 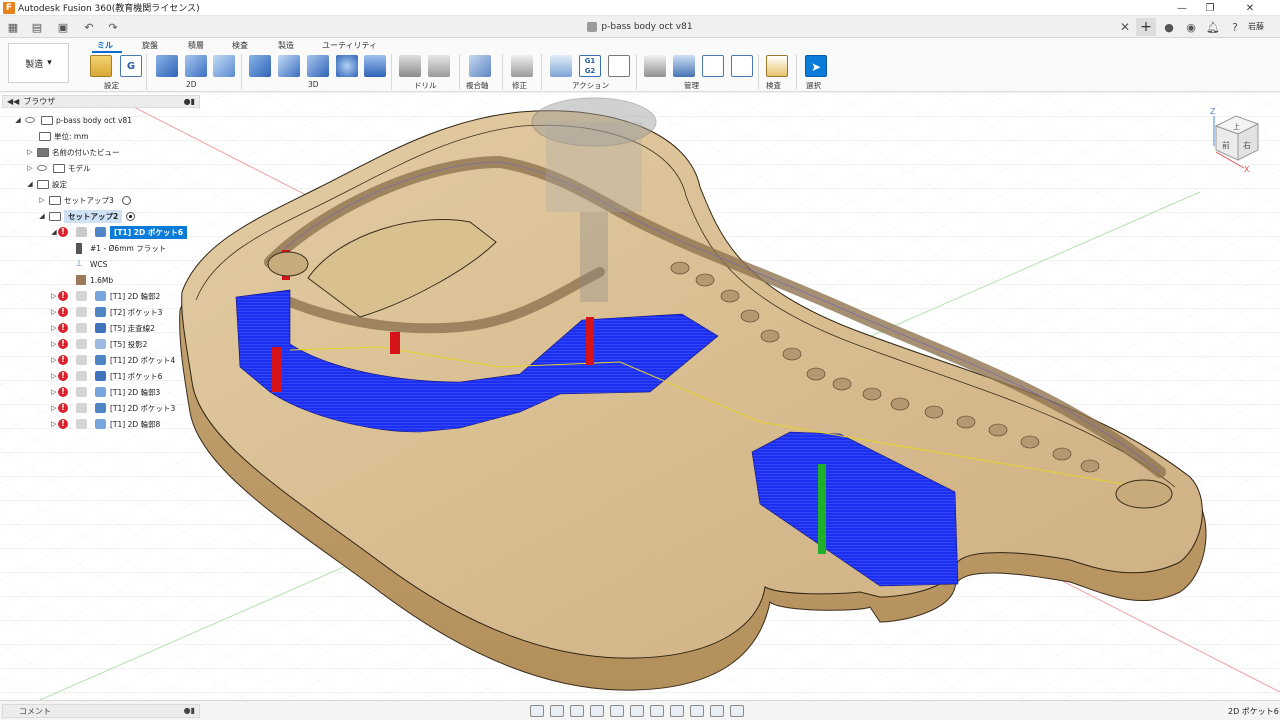 I want to click on appearance-icon, so click(x=737, y=711).